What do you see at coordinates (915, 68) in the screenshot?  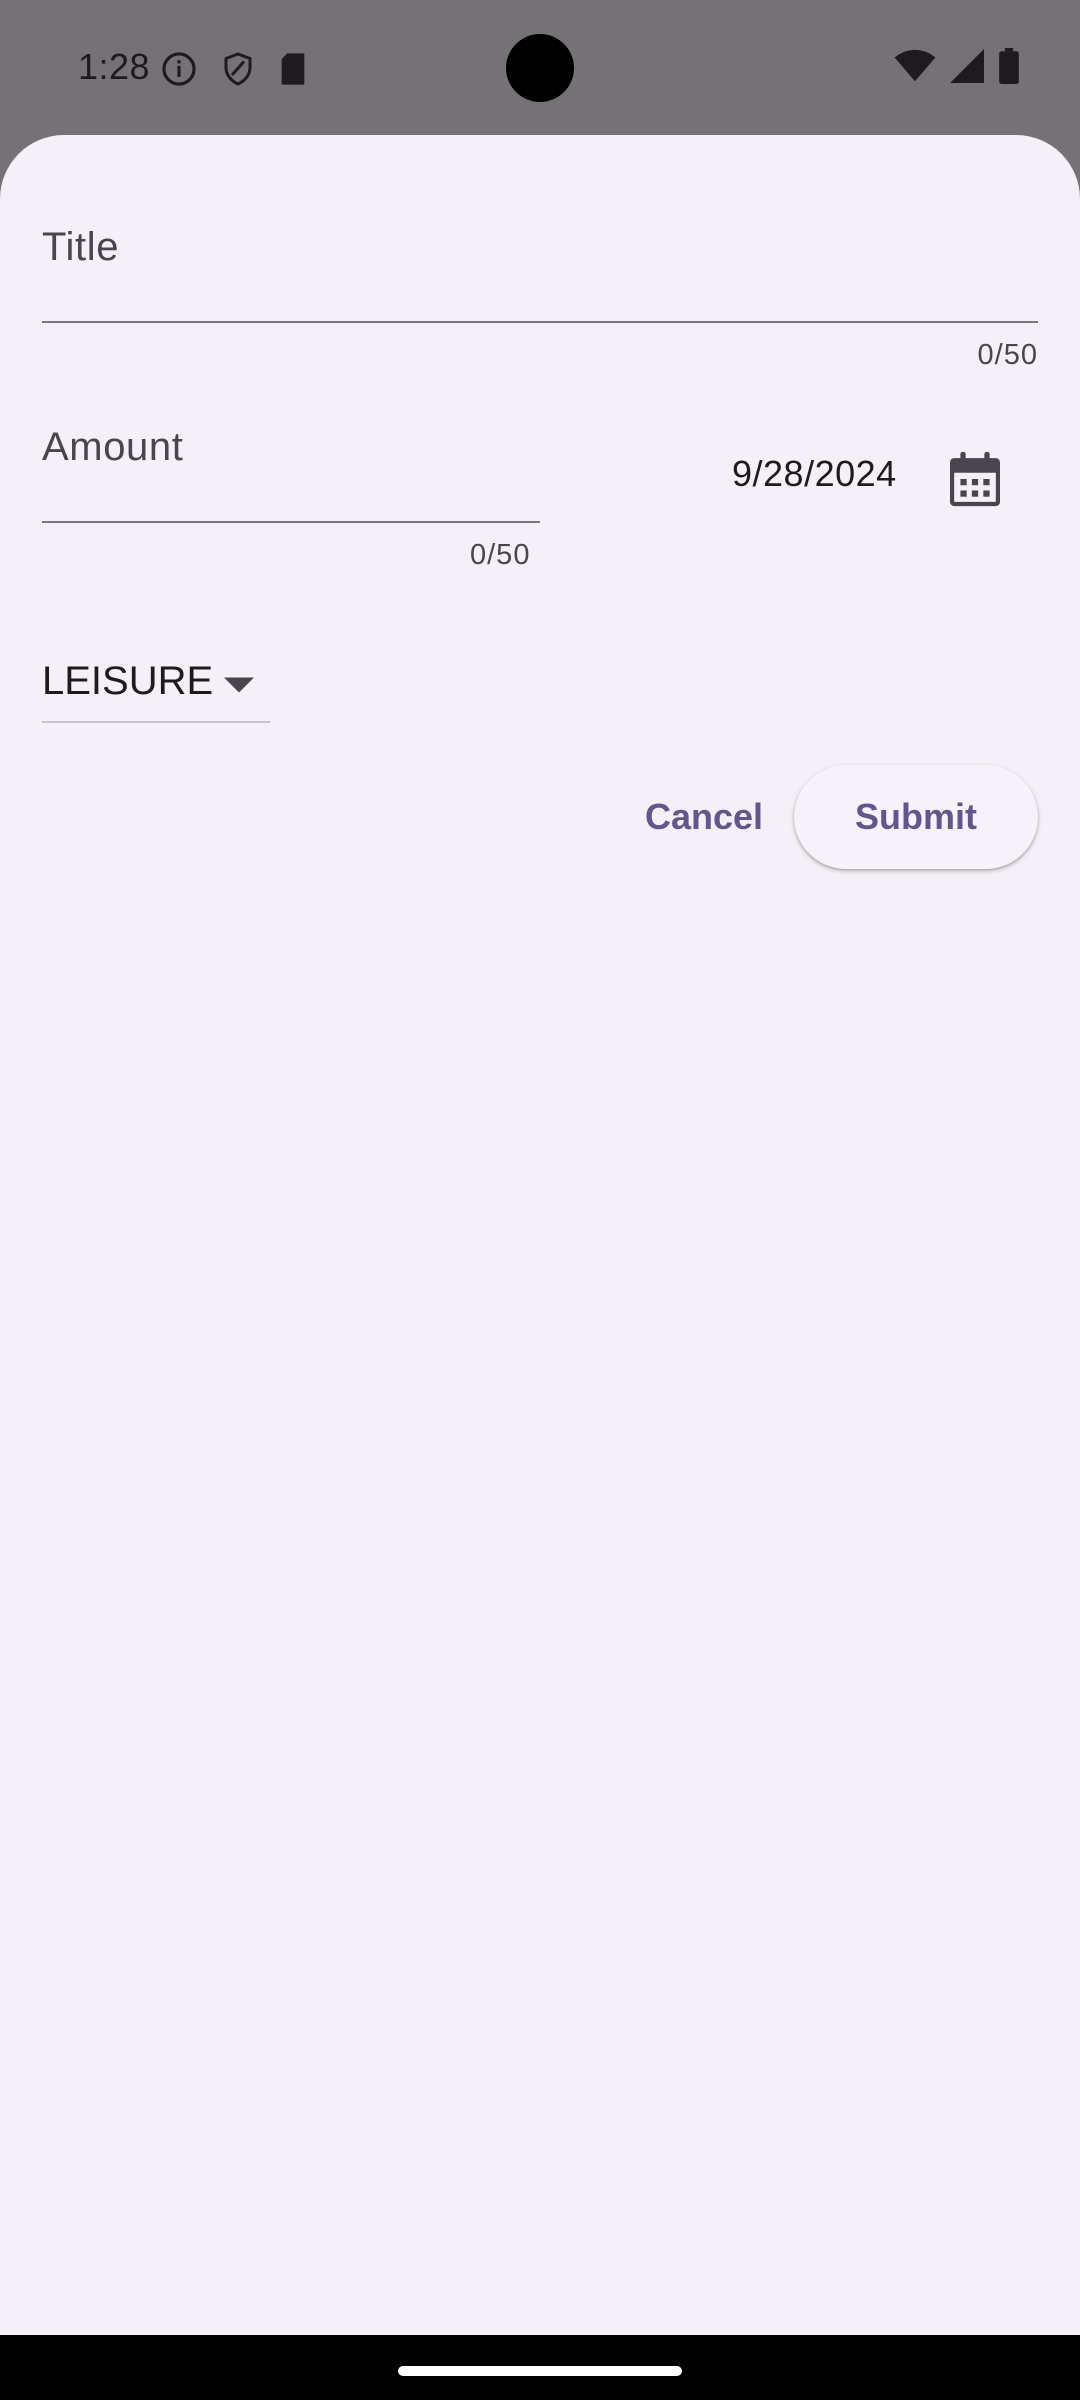 I see `wifi-icon` at bounding box center [915, 68].